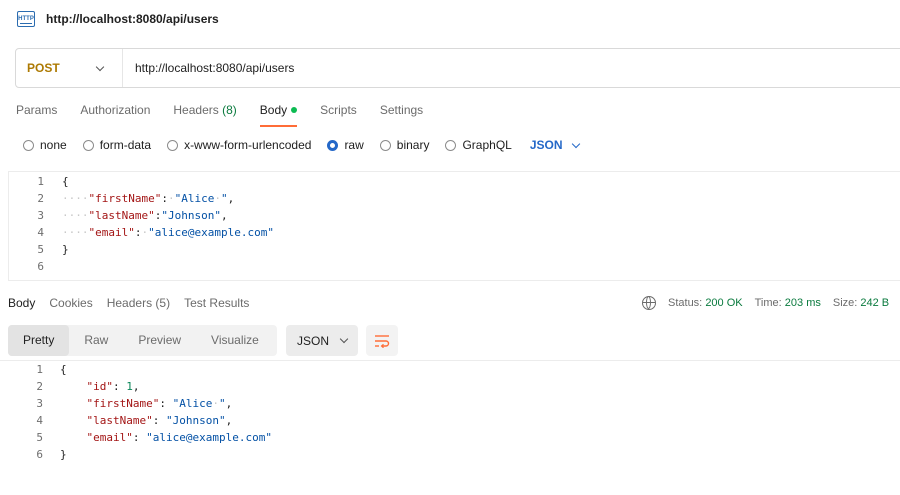 Image resolution: width=900 pixels, height=495 pixels. I want to click on tab-headers: Headers (8), so click(204, 113).